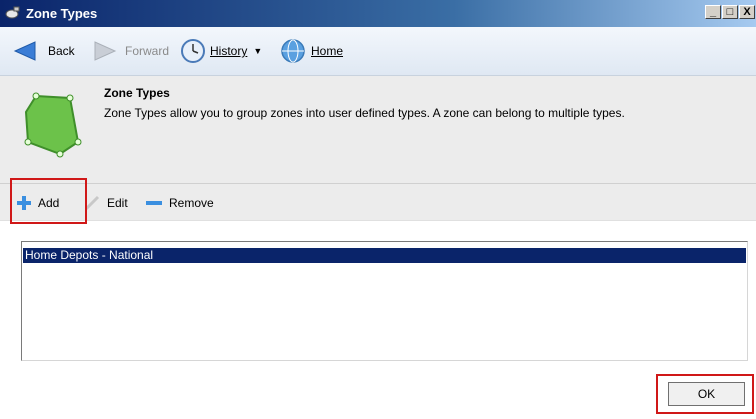  Describe the element at coordinates (747, 12) in the screenshot. I see `close-button: X` at that location.